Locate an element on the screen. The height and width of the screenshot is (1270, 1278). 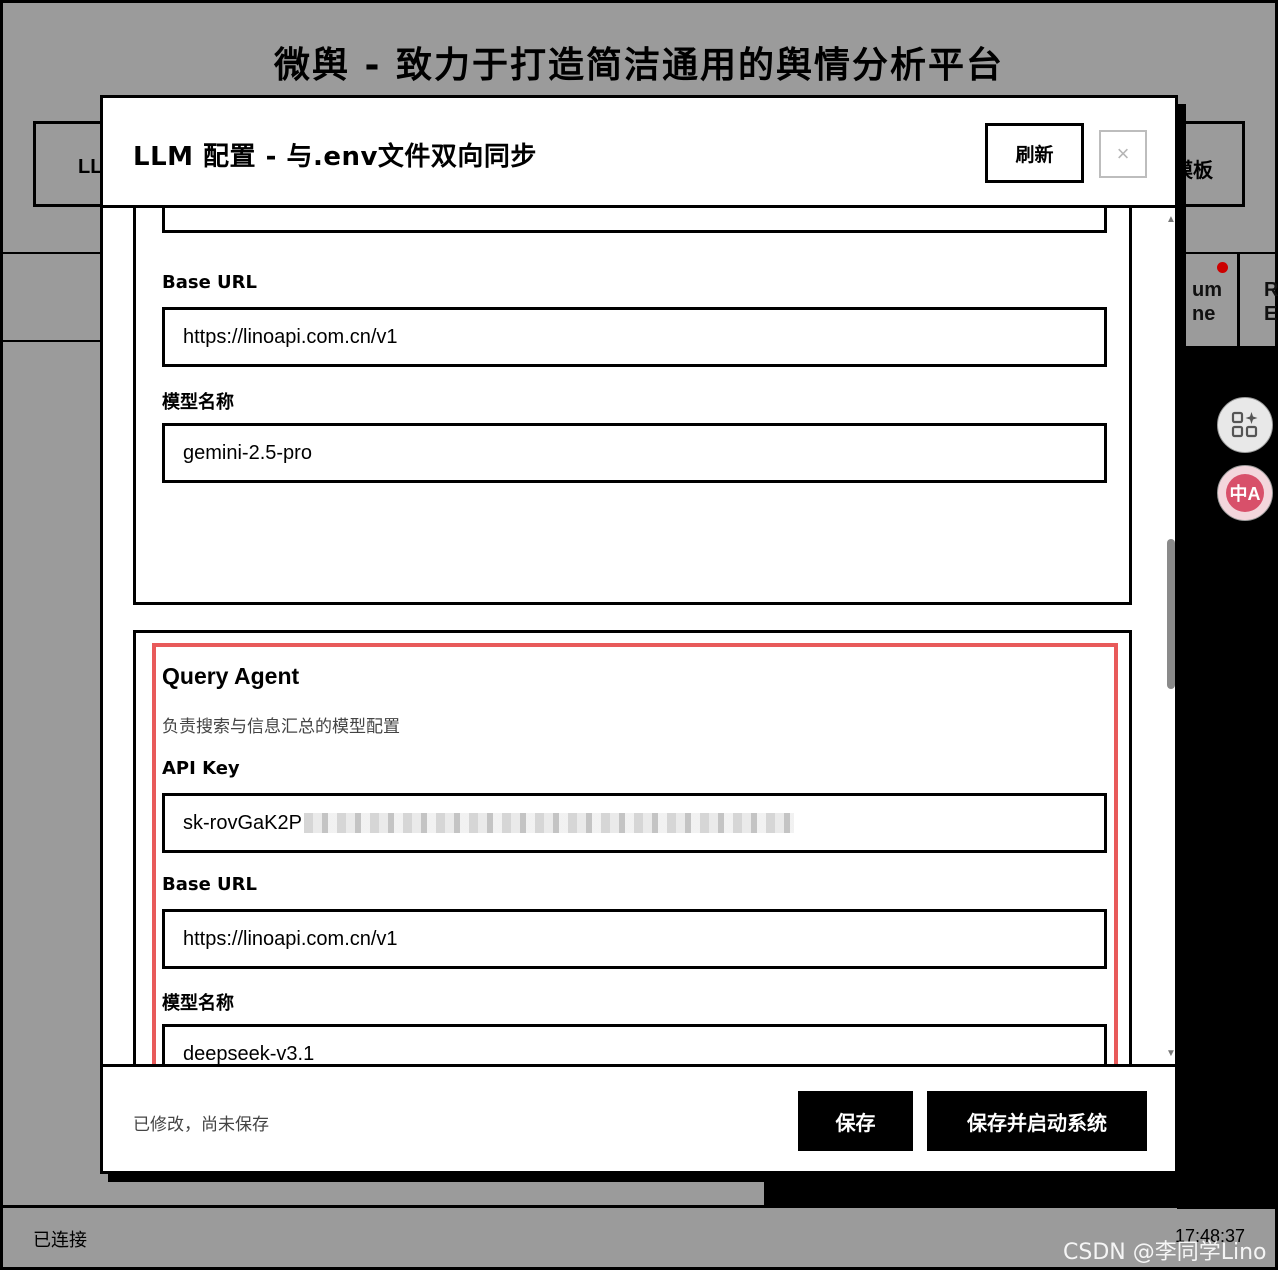
apps-sparkle-button is located at coordinates (1245, 425).